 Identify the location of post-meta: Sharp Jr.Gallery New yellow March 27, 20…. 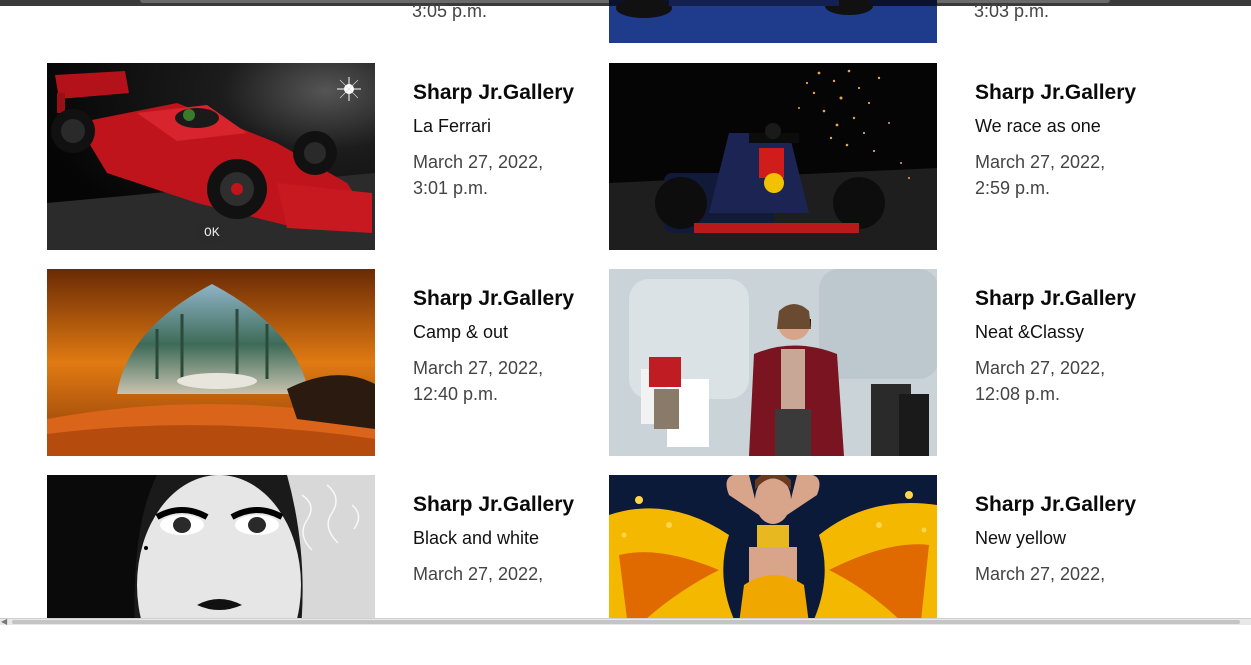
(1060, 540).